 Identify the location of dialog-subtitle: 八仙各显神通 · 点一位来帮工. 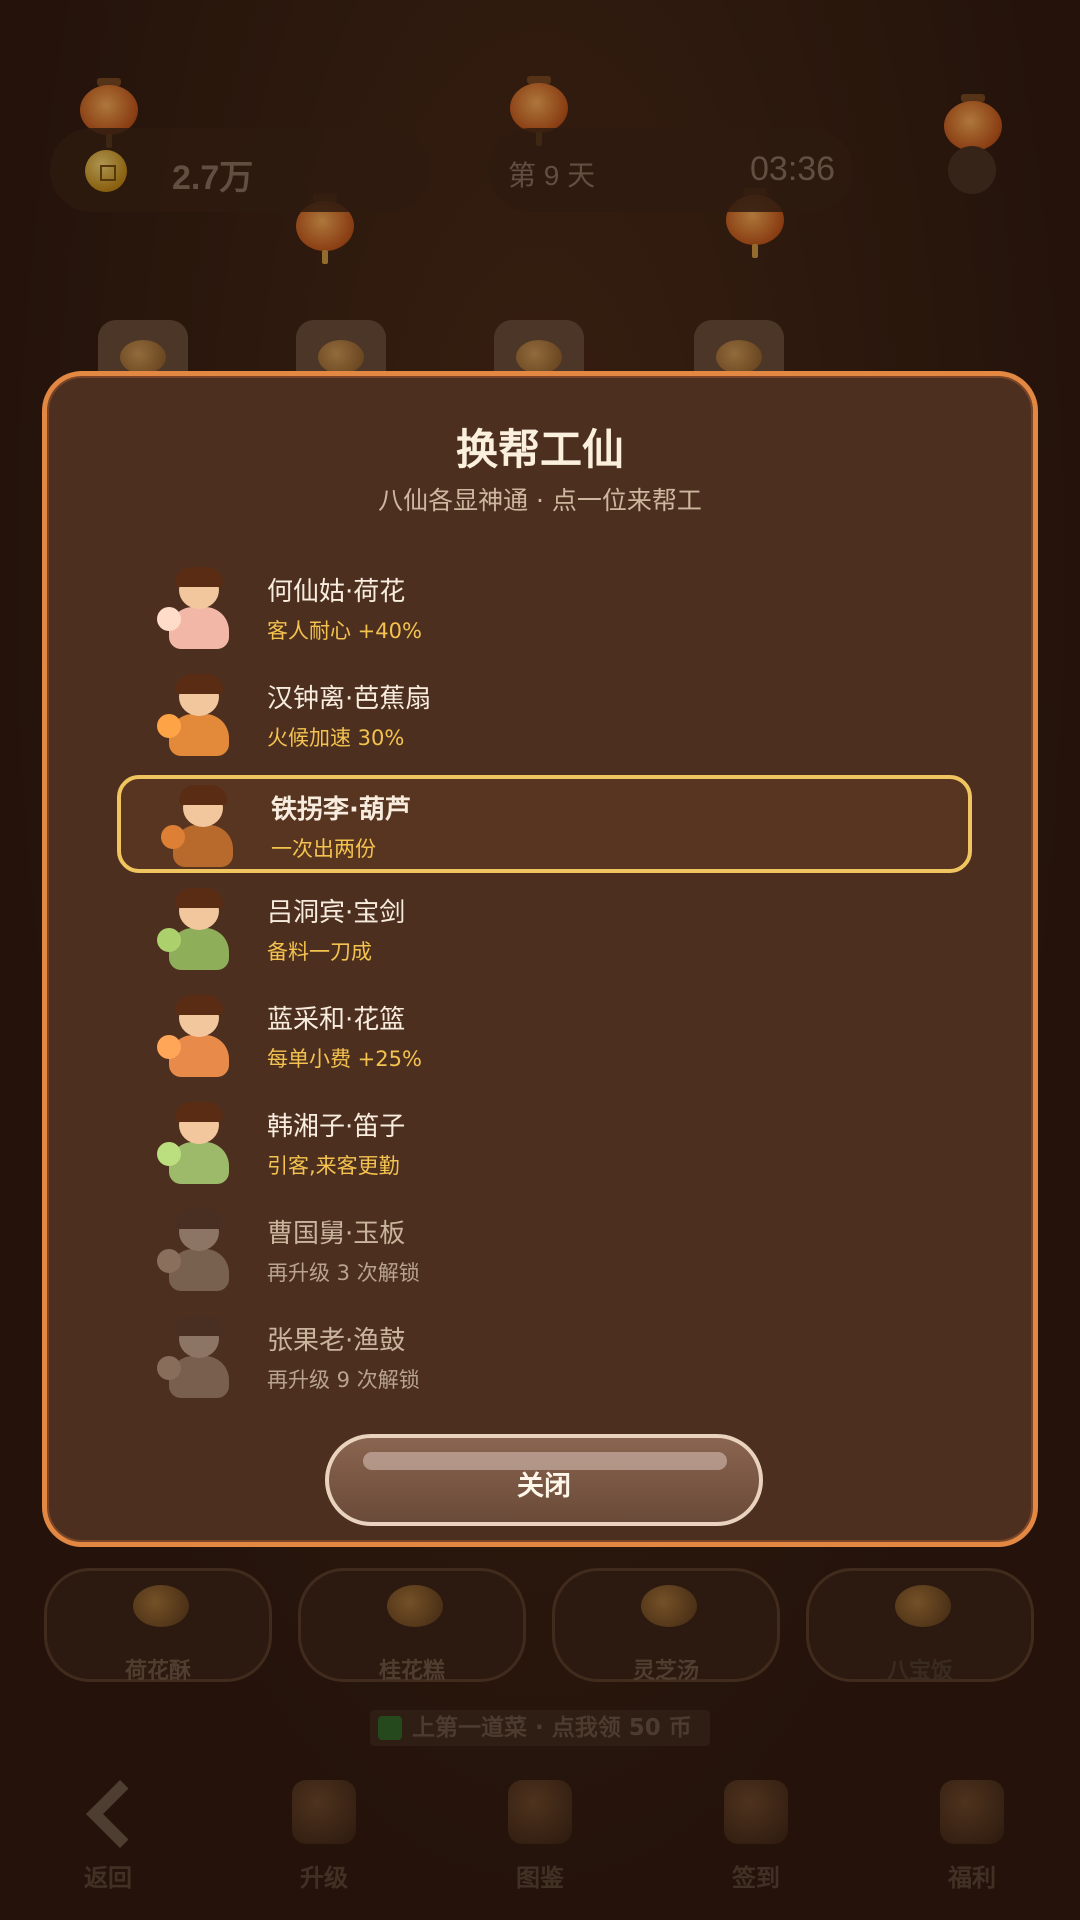
(540, 500).